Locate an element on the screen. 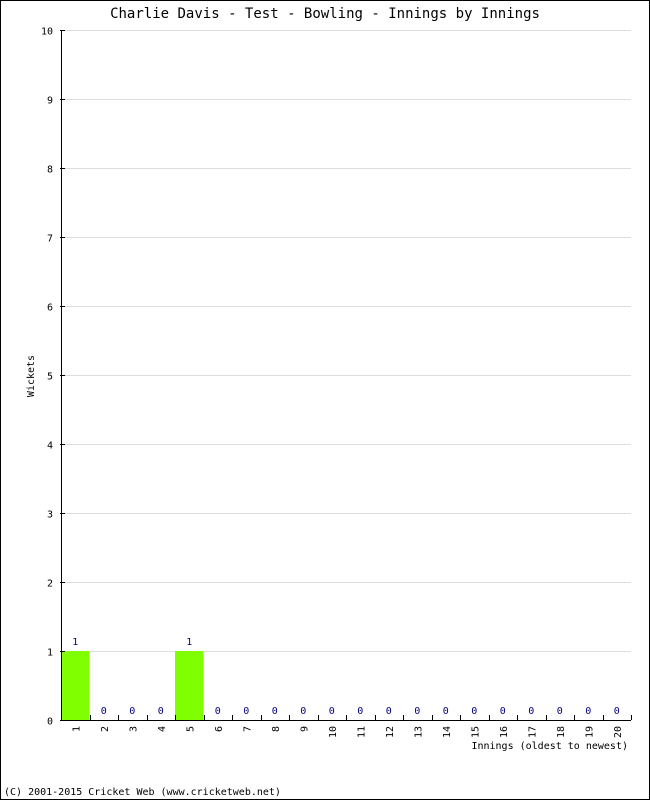 This screenshot has height=800, width=650. x-tick-label: 15 is located at coordinates (475, 732).